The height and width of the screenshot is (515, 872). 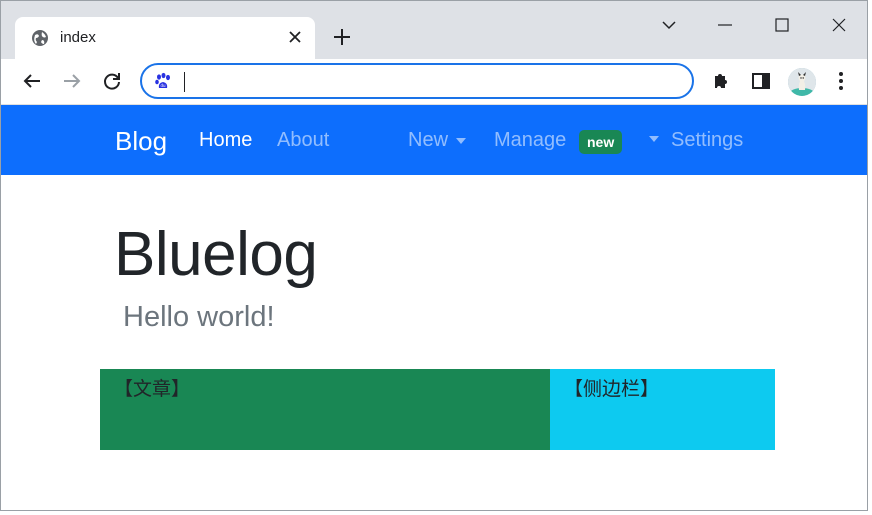 What do you see at coordinates (342, 37) in the screenshot?
I see `new-tab-icon` at bounding box center [342, 37].